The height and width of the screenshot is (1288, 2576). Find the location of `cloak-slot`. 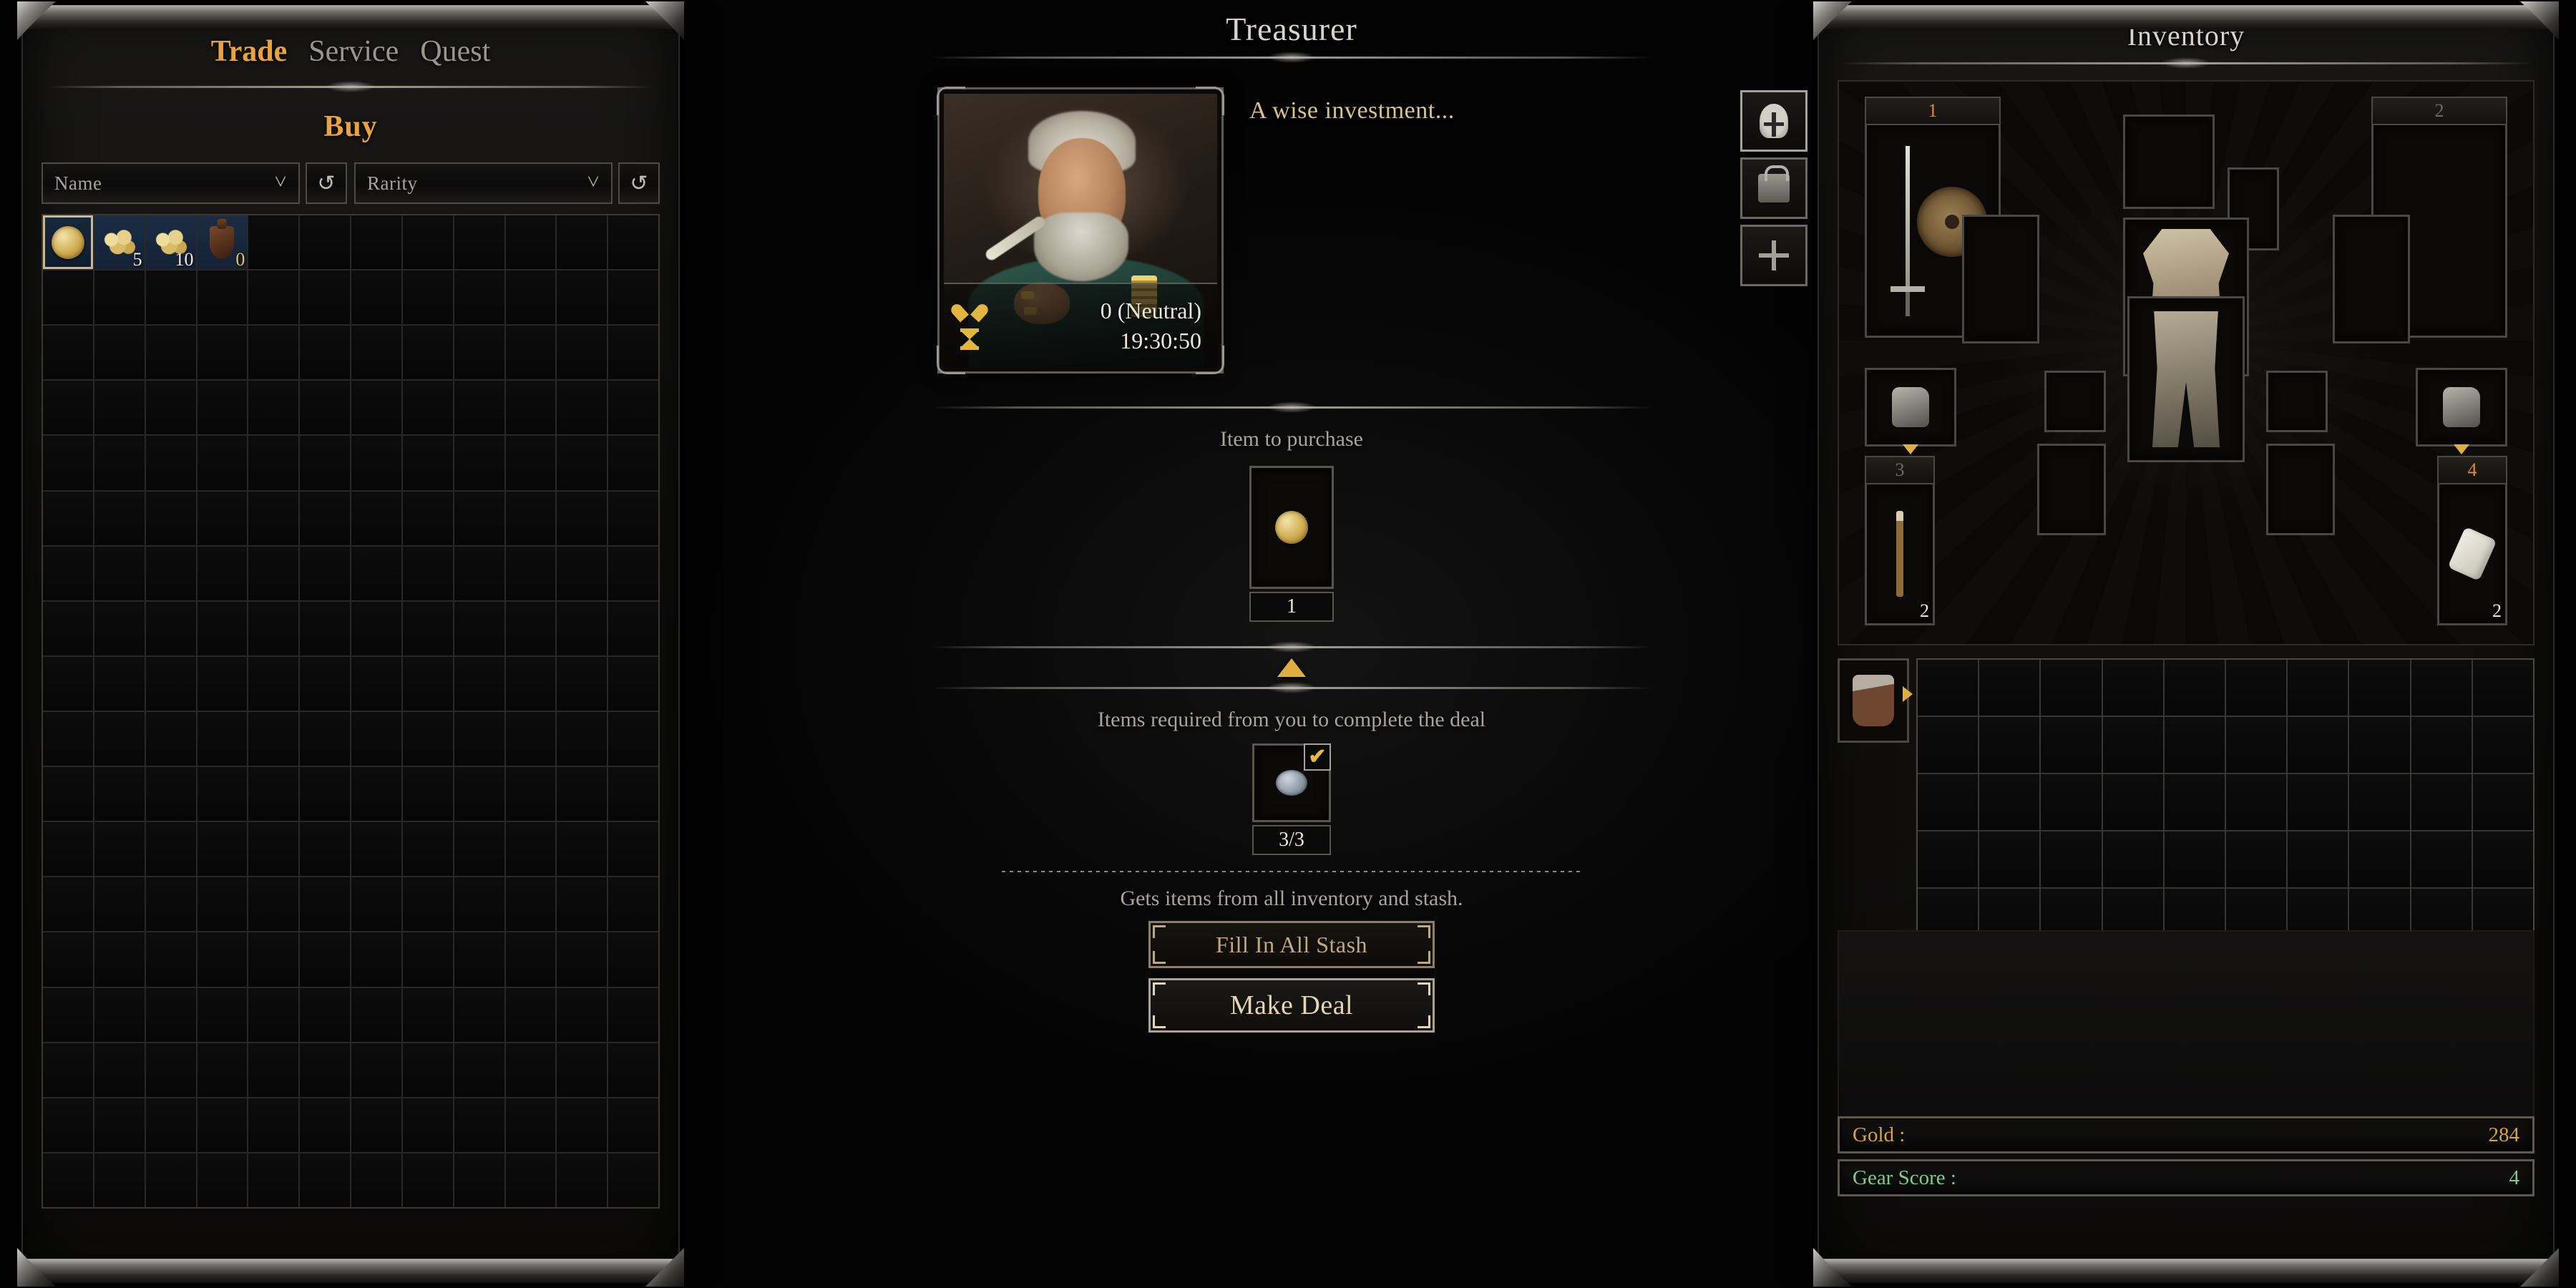

cloak-slot is located at coordinates (2071, 489).